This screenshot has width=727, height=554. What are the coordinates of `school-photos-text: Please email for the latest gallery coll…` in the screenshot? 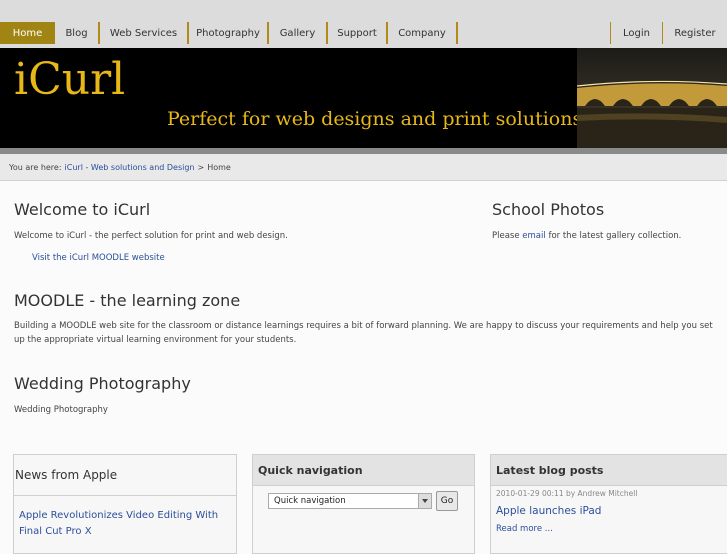 It's located at (586, 236).